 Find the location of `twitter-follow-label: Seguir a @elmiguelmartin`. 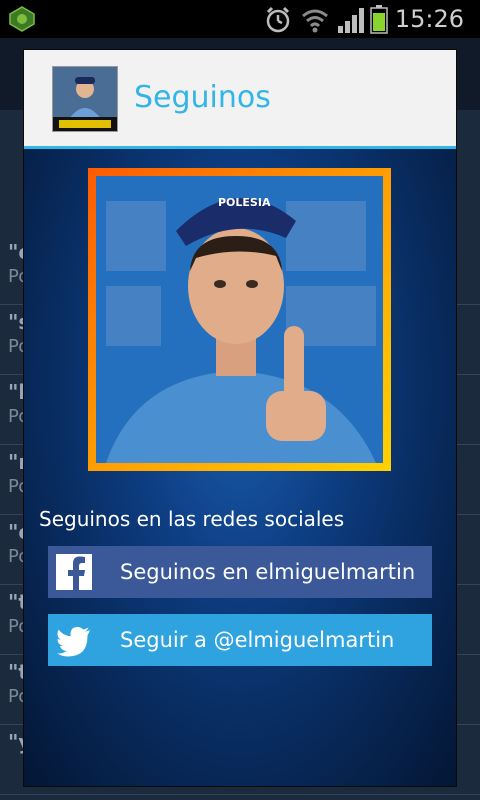

twitter-follow-label: Seguir a @elmiguelmartin is located at coordinates (257, 640).